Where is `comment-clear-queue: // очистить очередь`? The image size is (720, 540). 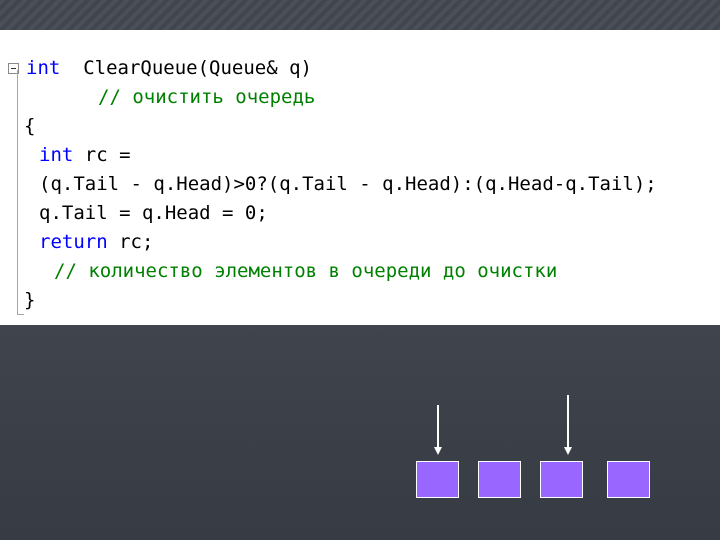 comment-clear-queue: // очистить очередь is located at coordinates (207, 97).